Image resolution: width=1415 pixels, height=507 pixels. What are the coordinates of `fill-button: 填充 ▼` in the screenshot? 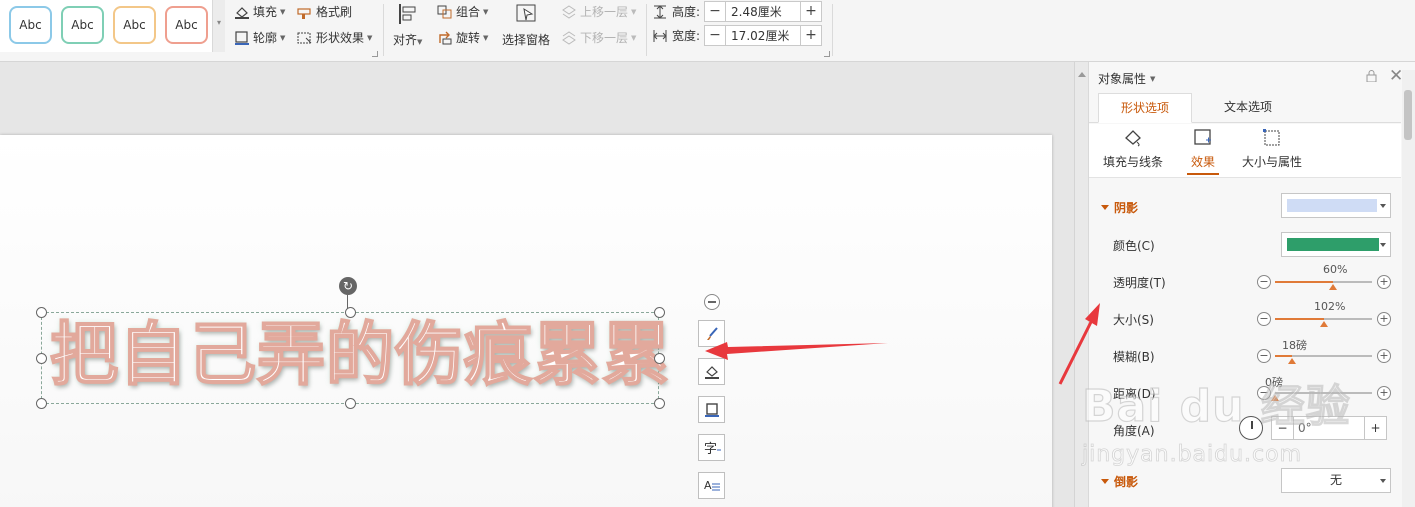 It's located at (259, 11).